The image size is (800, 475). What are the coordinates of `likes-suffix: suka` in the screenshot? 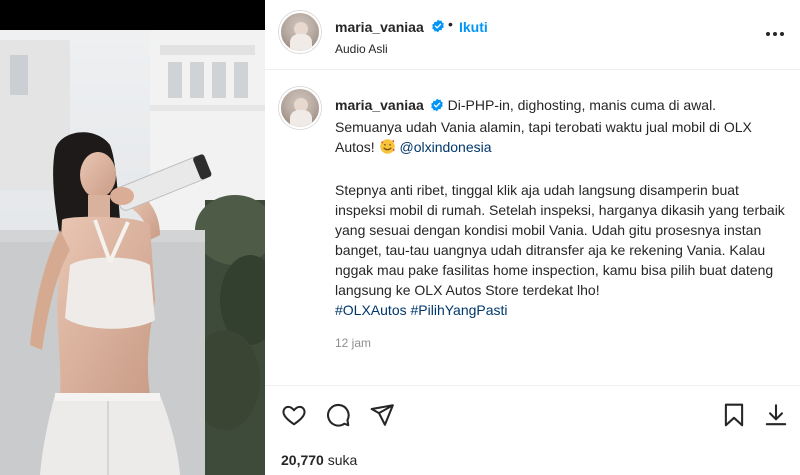 It's located at (342, 460).